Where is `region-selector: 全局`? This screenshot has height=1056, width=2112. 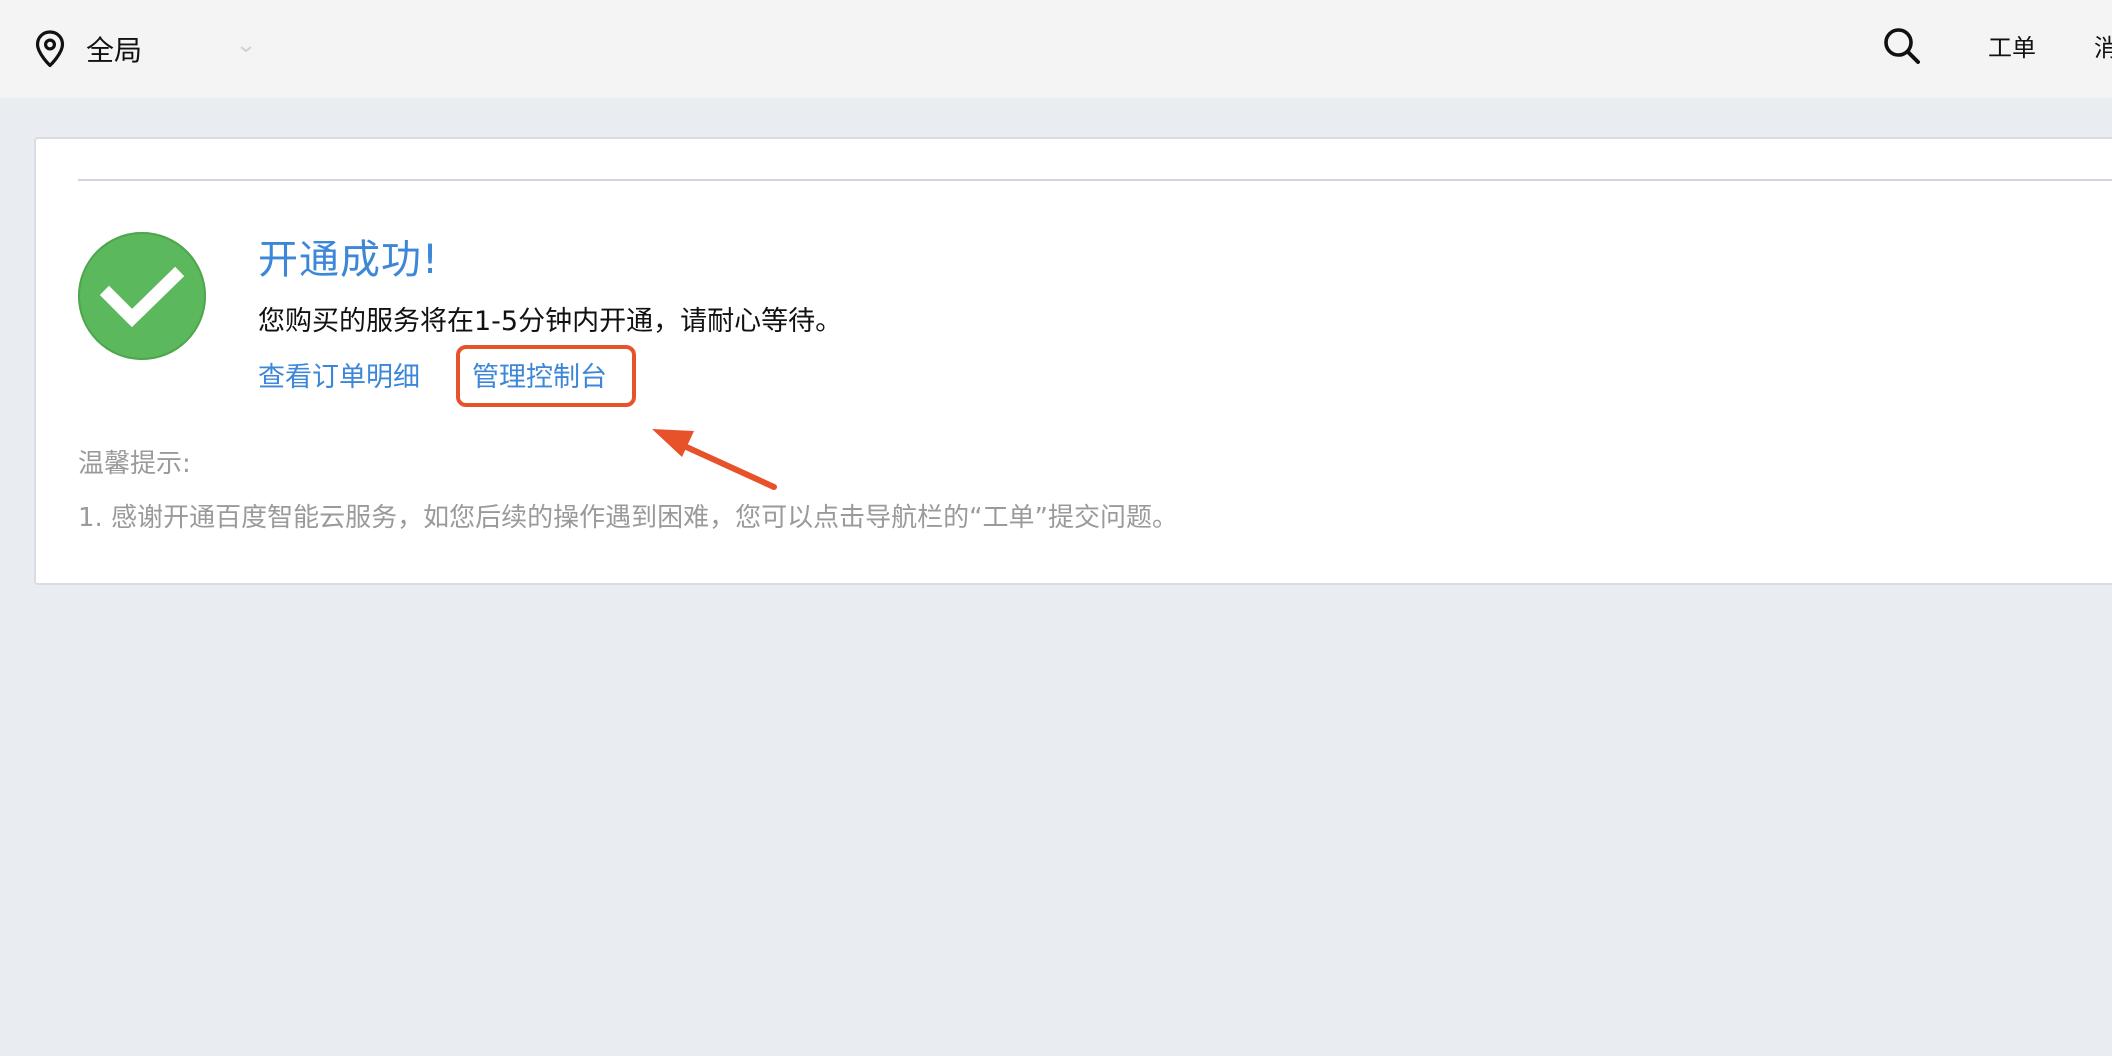
region-selector: 全局 is located at coordinates (143, 49).